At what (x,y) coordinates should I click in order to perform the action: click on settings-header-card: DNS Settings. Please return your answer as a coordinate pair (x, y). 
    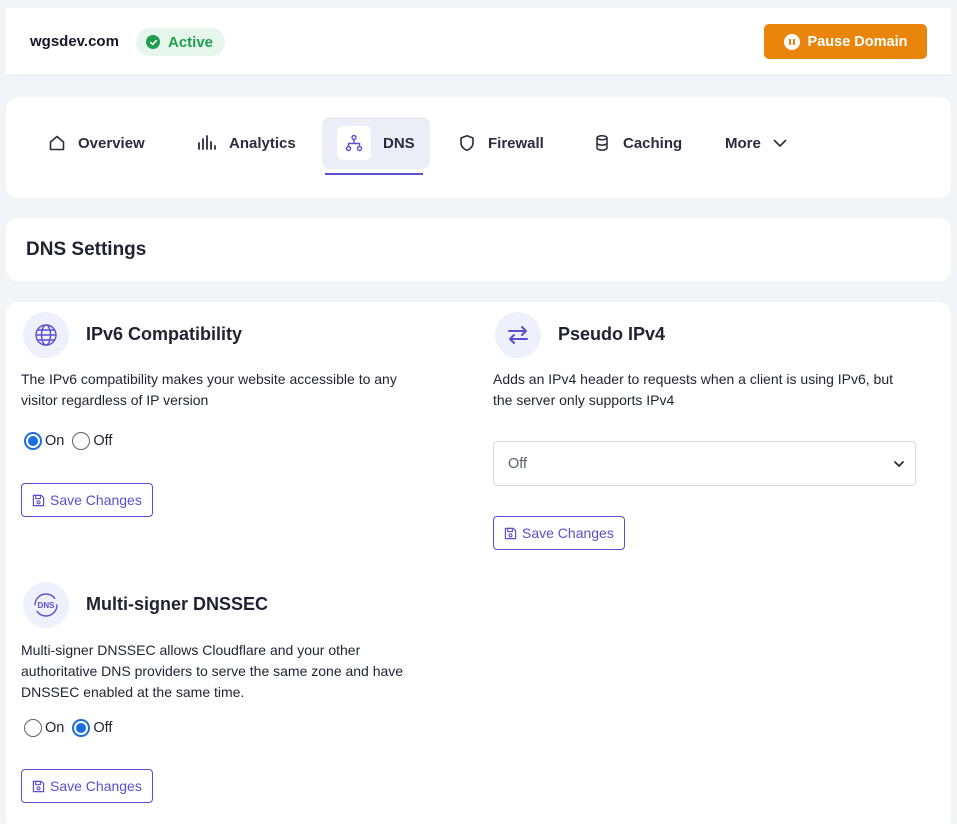
    Looking at the image, I should click on (478, 249).